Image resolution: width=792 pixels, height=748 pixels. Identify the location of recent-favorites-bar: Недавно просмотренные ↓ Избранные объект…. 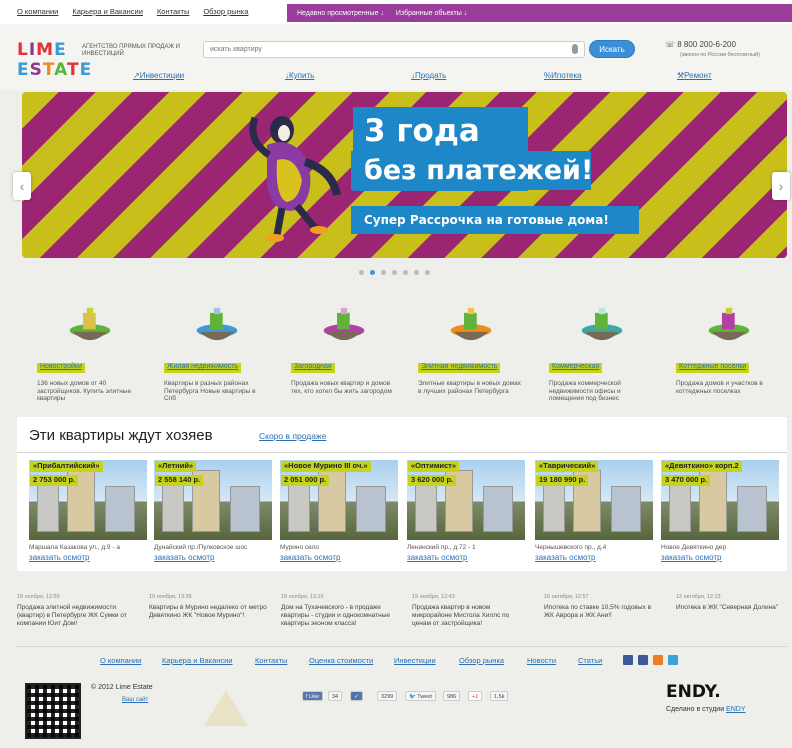
(539, 13).